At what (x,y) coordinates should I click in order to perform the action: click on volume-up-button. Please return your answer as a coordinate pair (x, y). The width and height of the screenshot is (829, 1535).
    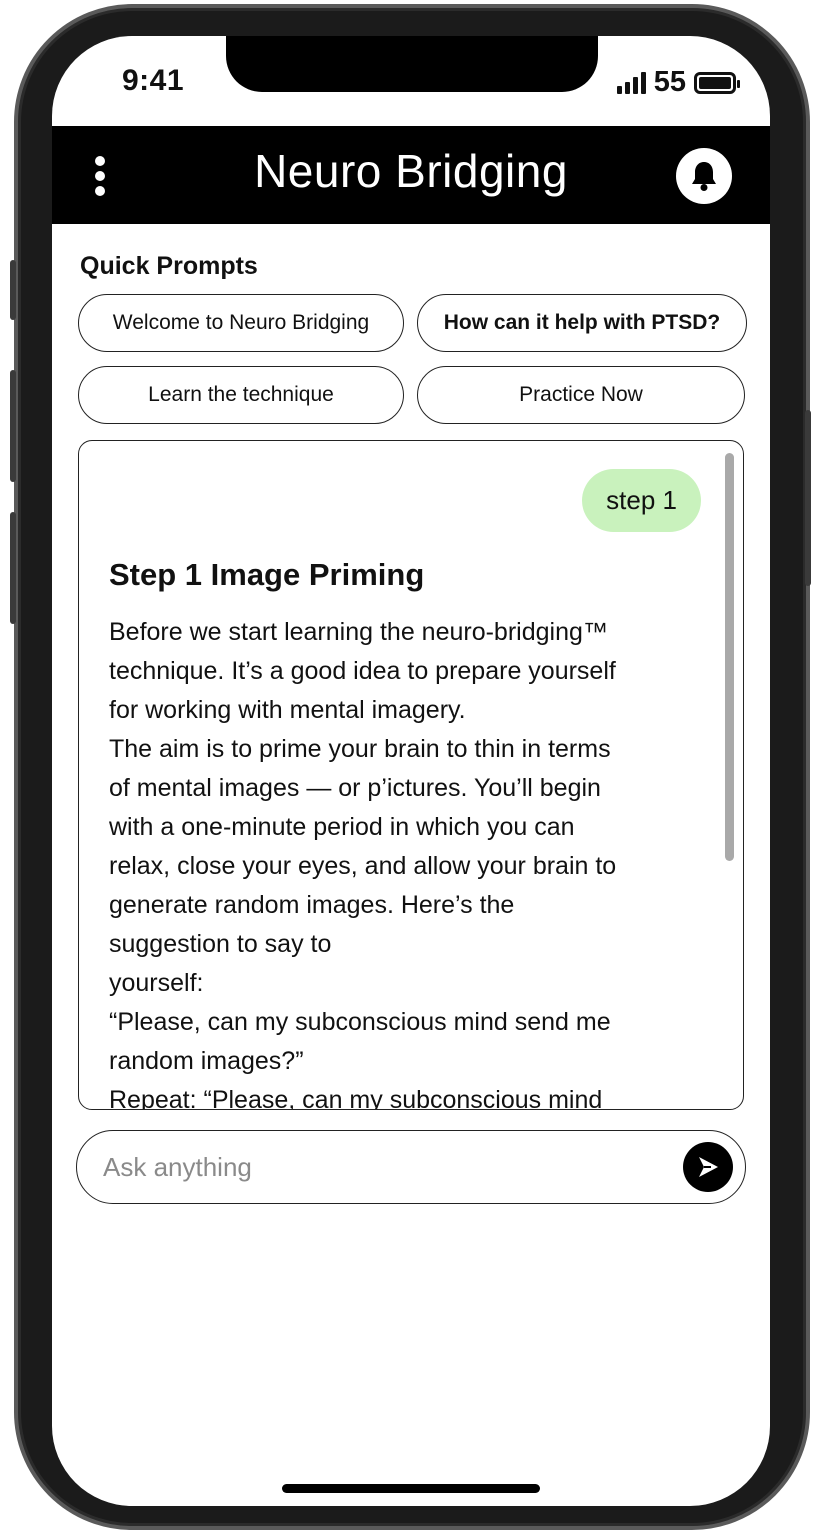
    Looking at the image, I should click on (13, 426).